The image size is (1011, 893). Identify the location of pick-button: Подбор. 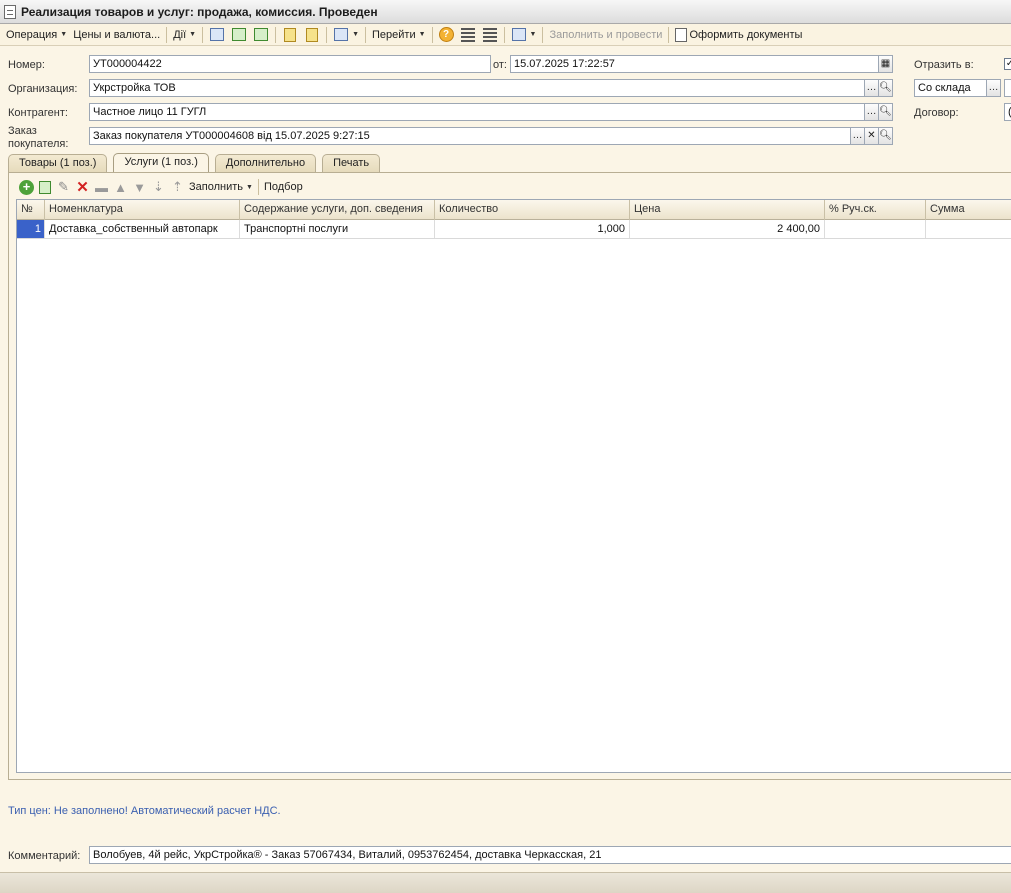
(283, 187).